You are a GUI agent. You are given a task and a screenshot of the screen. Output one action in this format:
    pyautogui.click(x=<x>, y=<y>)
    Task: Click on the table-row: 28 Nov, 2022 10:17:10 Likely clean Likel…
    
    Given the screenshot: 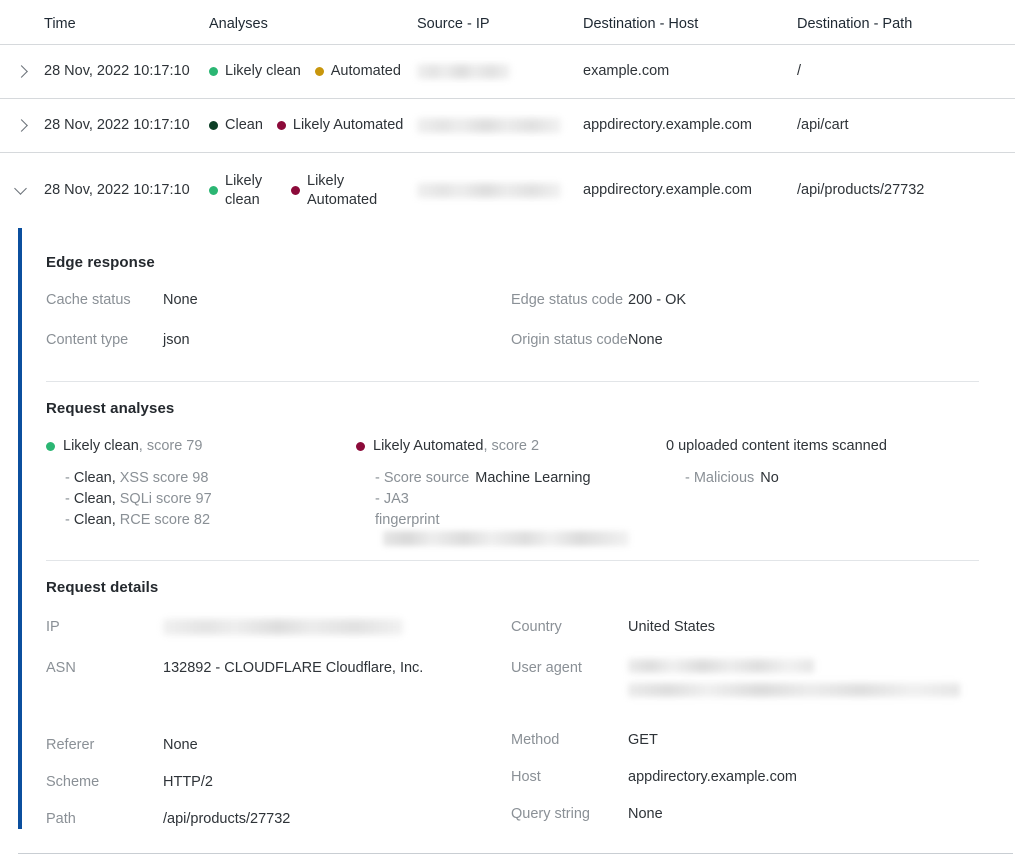 What is the action you would take?
    pyautogui.click(x=507, y=190)
    